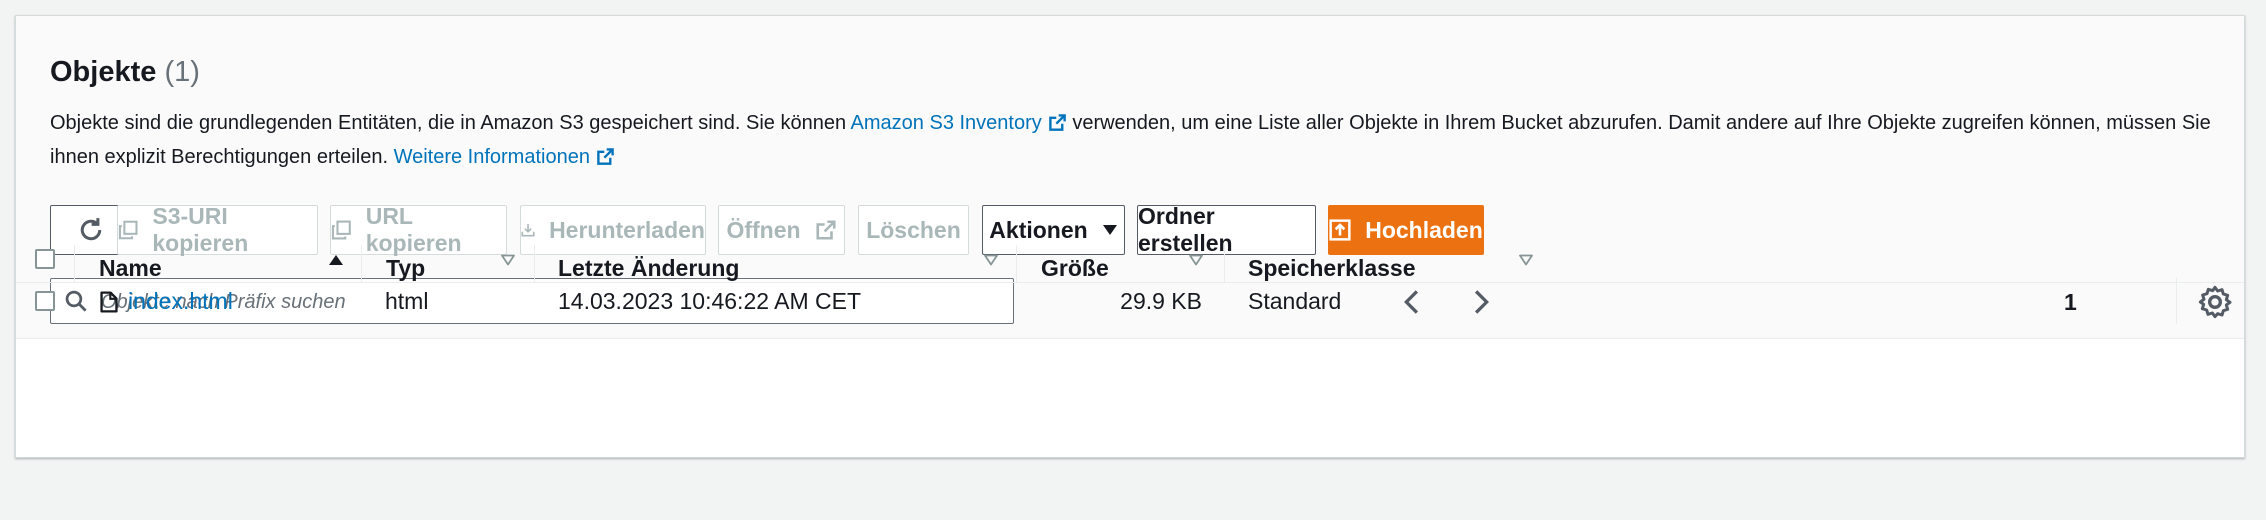 The height and width of the screenshot is (520, 2266). What do you see at coordinates (1075, 267) in the screenshot?
I see `column-size-label: Größe` at bounding box center [1075, 267].